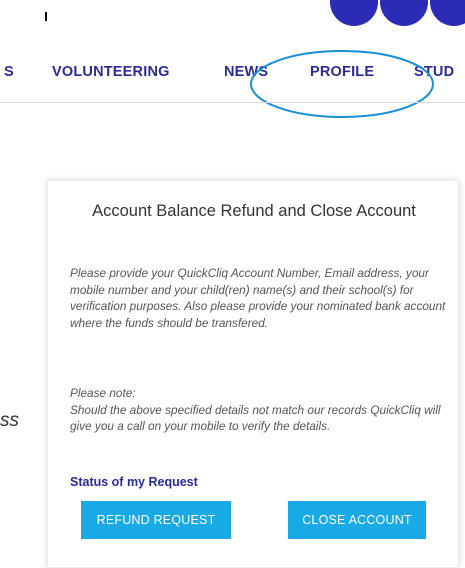  Describe the element at coordinates (232, 102) in the screenshot. I see `nav-divider` at that location.